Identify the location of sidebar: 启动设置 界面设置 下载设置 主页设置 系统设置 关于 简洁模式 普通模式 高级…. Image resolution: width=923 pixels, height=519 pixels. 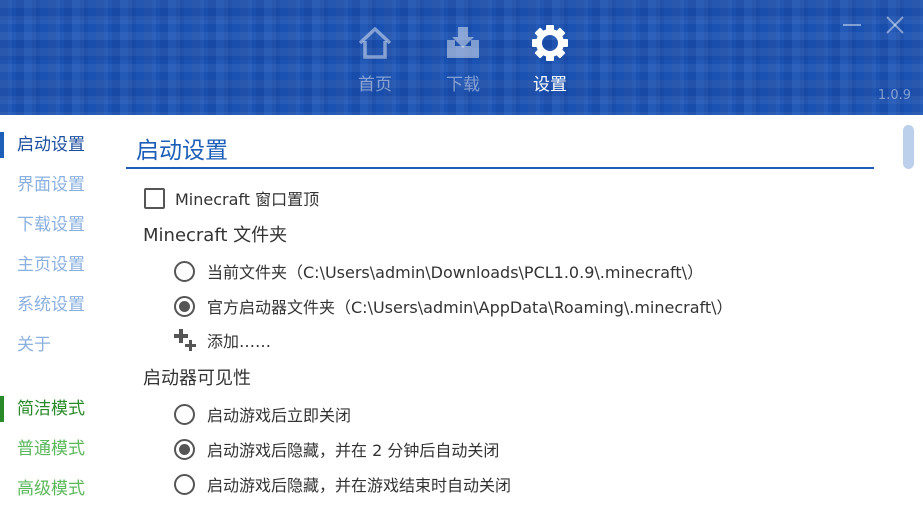
(55, 317).